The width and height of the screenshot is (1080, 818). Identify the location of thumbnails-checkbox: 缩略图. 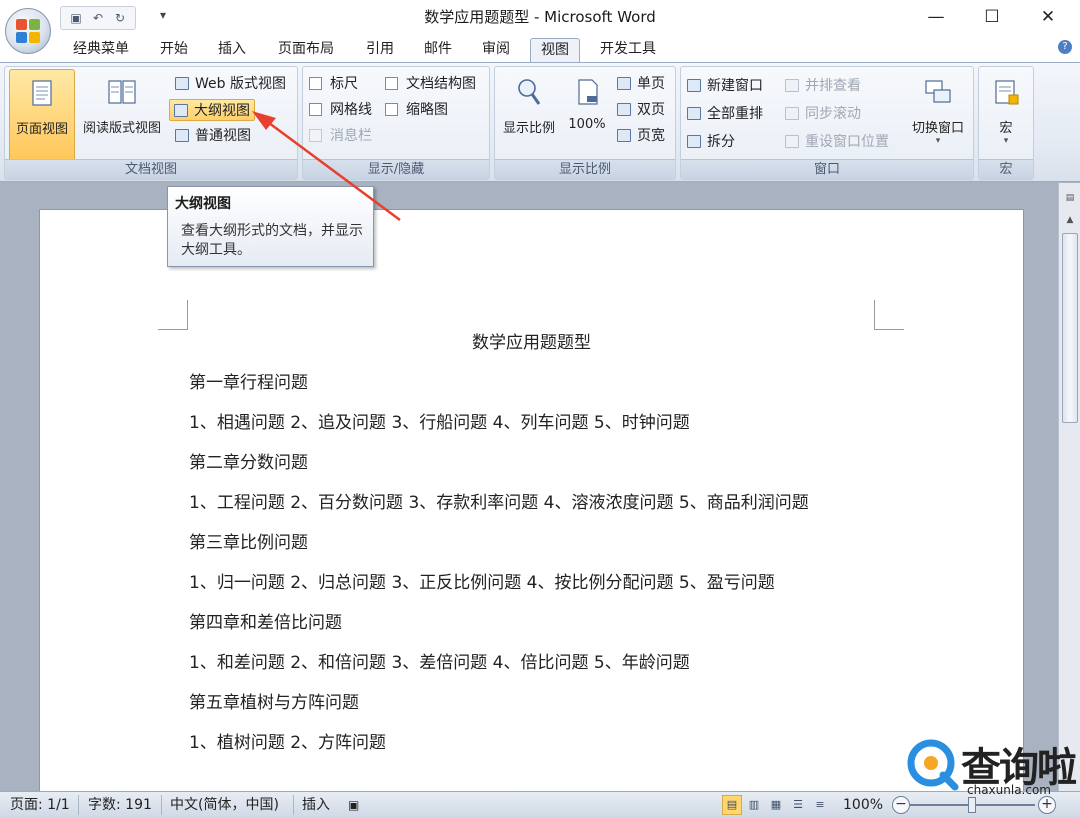
(416, 110).